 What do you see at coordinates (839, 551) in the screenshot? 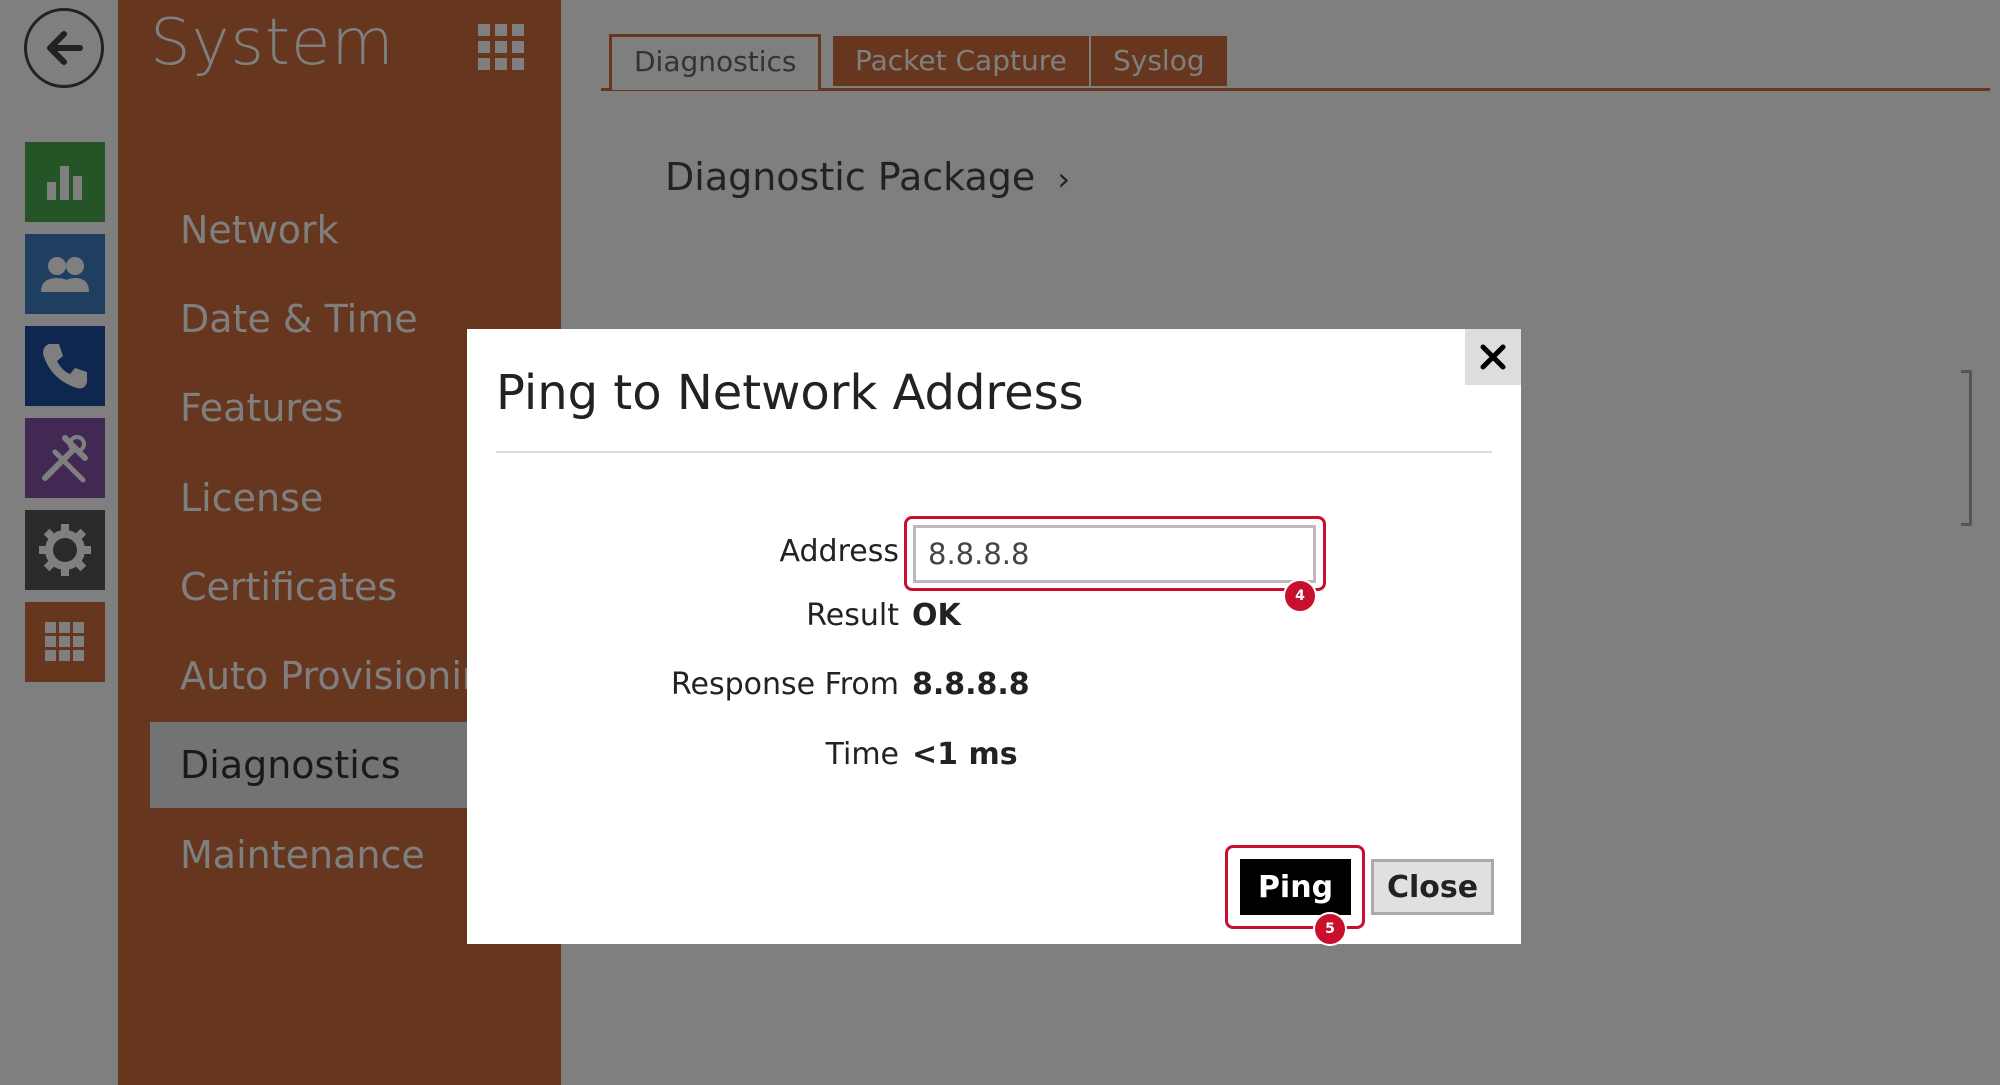
I see `address-label: Address` at bounding box center [839, 551].